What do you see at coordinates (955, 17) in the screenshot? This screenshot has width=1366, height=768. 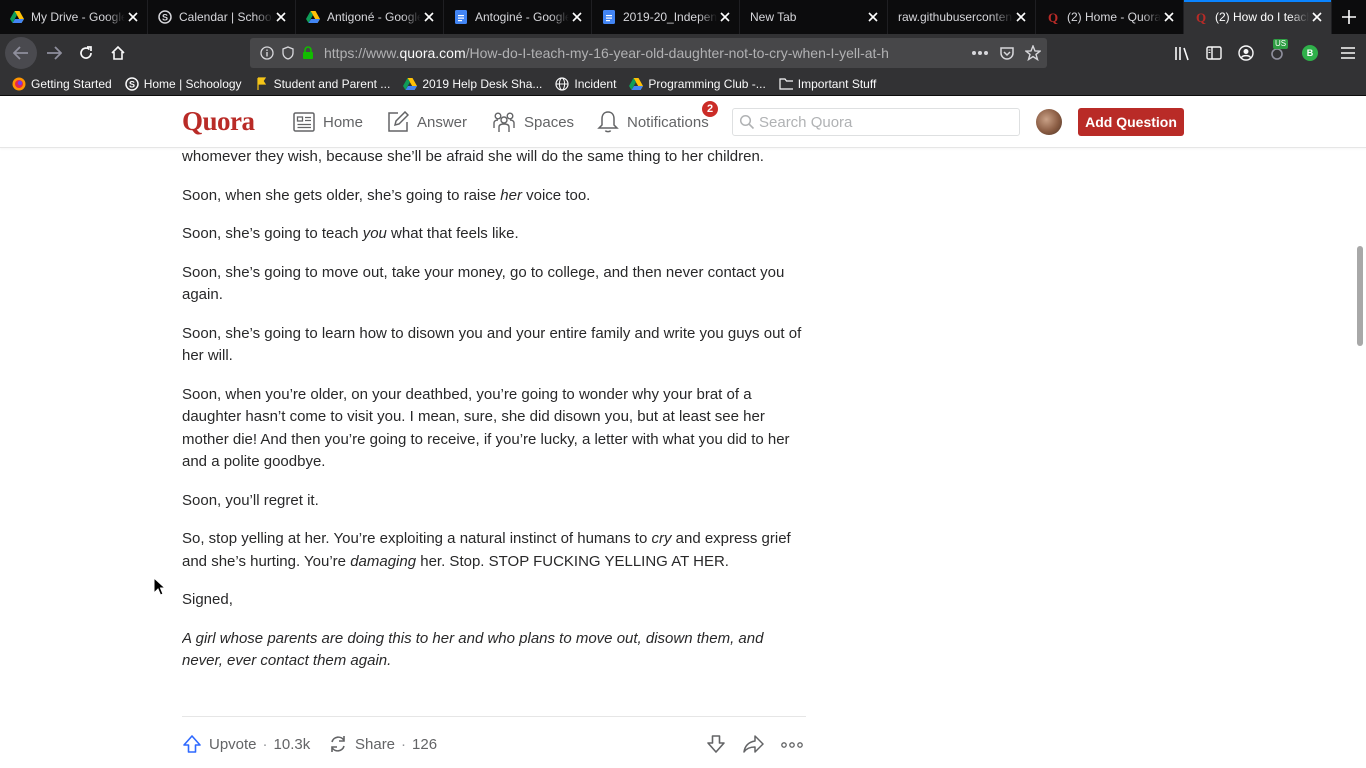 I see `tab-title: raw.githubusercontent.com` at bounding box center [955, 17].